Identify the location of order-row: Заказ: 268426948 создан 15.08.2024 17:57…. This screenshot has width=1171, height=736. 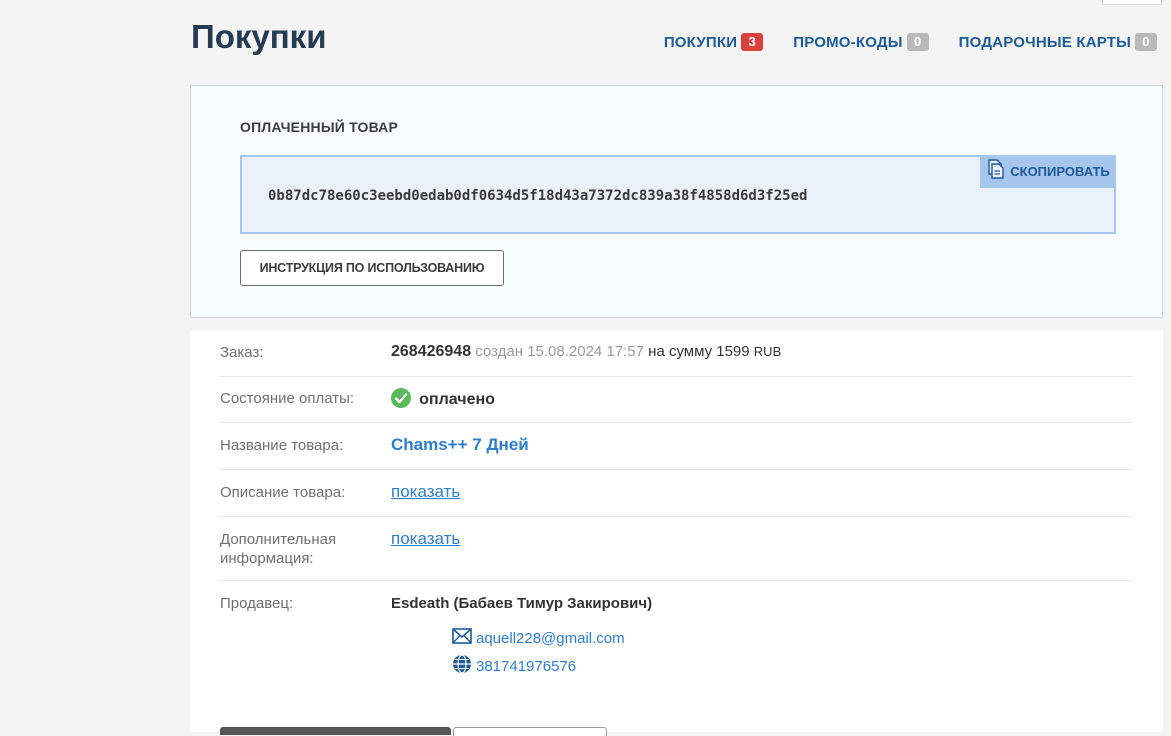
(676, 354).